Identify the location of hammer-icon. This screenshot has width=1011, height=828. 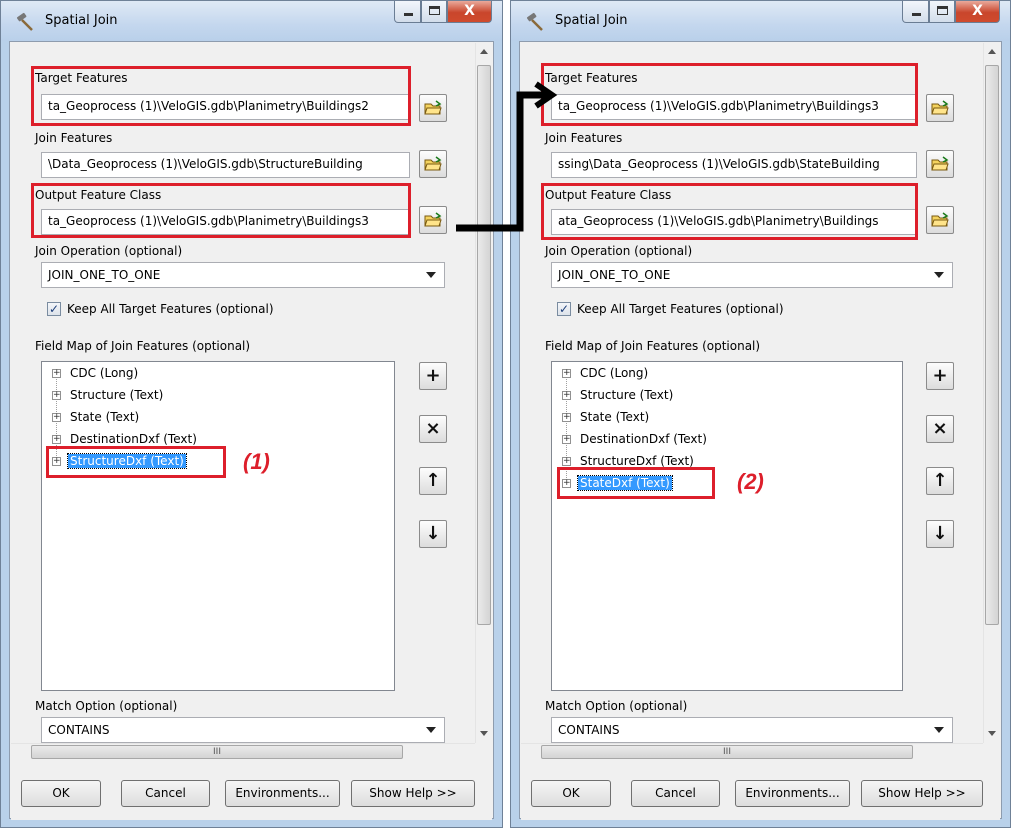
(534, 21).